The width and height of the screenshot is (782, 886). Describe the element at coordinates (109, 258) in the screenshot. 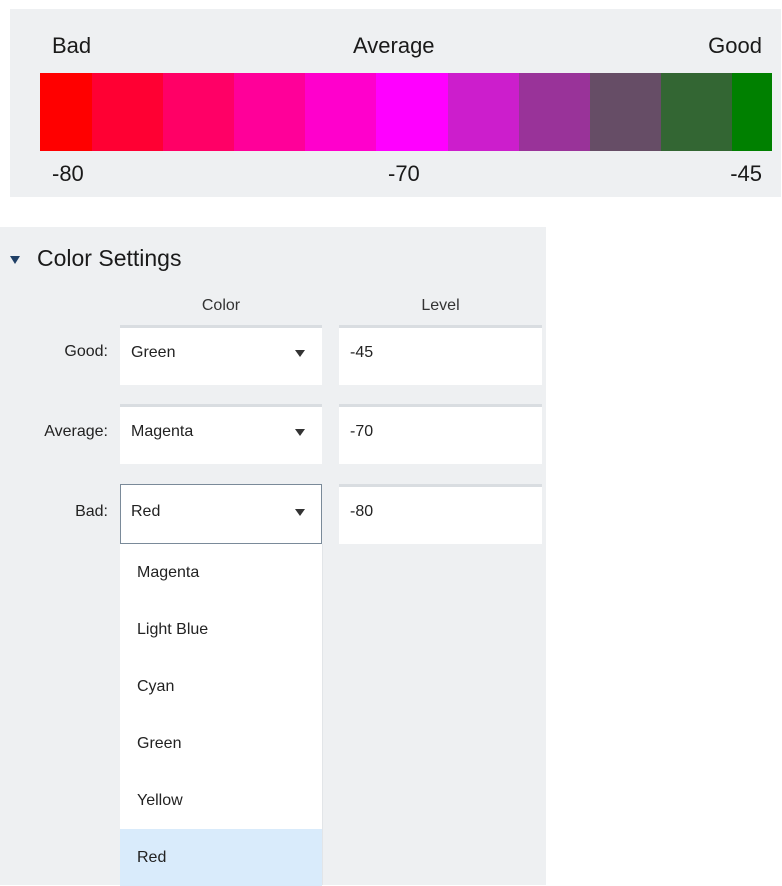

I see `section-title: Color Settings` at that location.